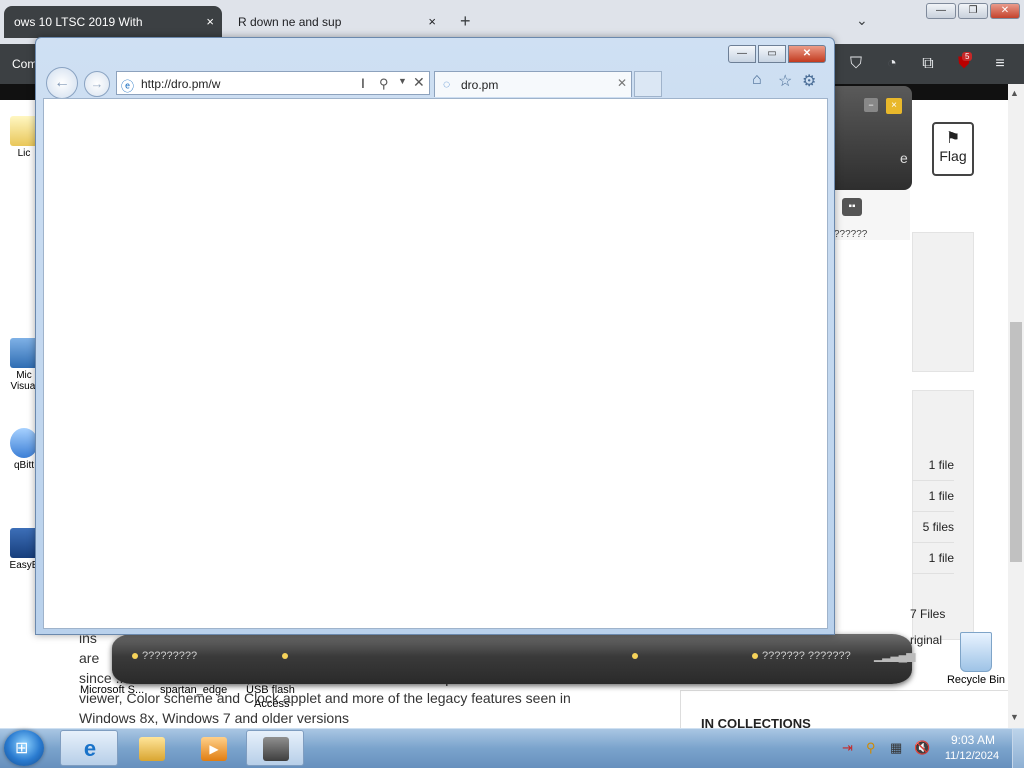 This screenshot has width=1024, height=768. I want to click on clock-time: 9:03 AM, so click(973, 740).